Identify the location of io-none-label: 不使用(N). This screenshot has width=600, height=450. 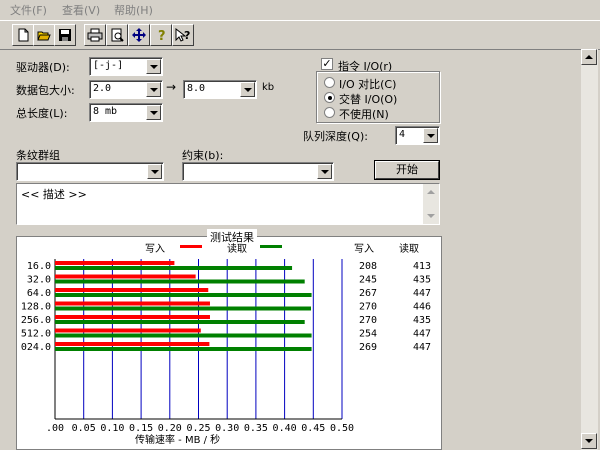
(364, 114).